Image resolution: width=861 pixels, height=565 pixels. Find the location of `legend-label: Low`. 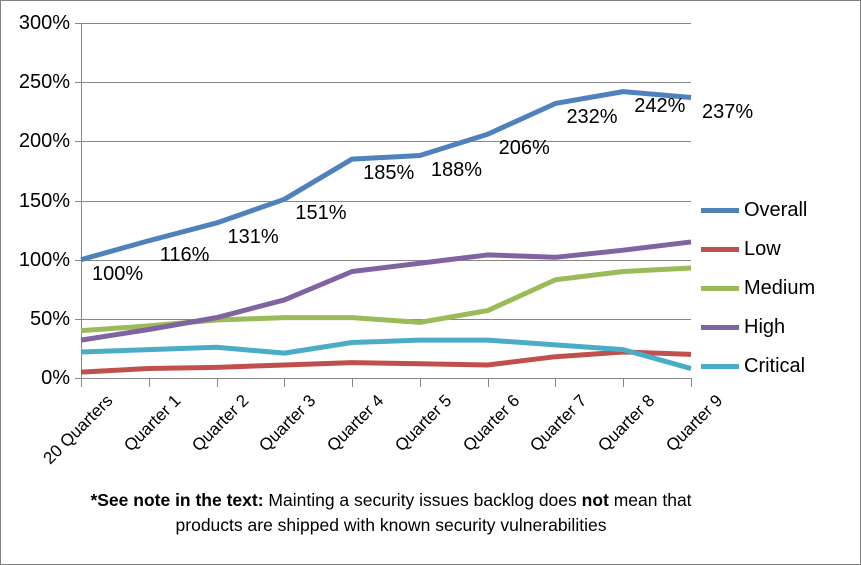

legend-label: Low is located at coordinates (762, 249).